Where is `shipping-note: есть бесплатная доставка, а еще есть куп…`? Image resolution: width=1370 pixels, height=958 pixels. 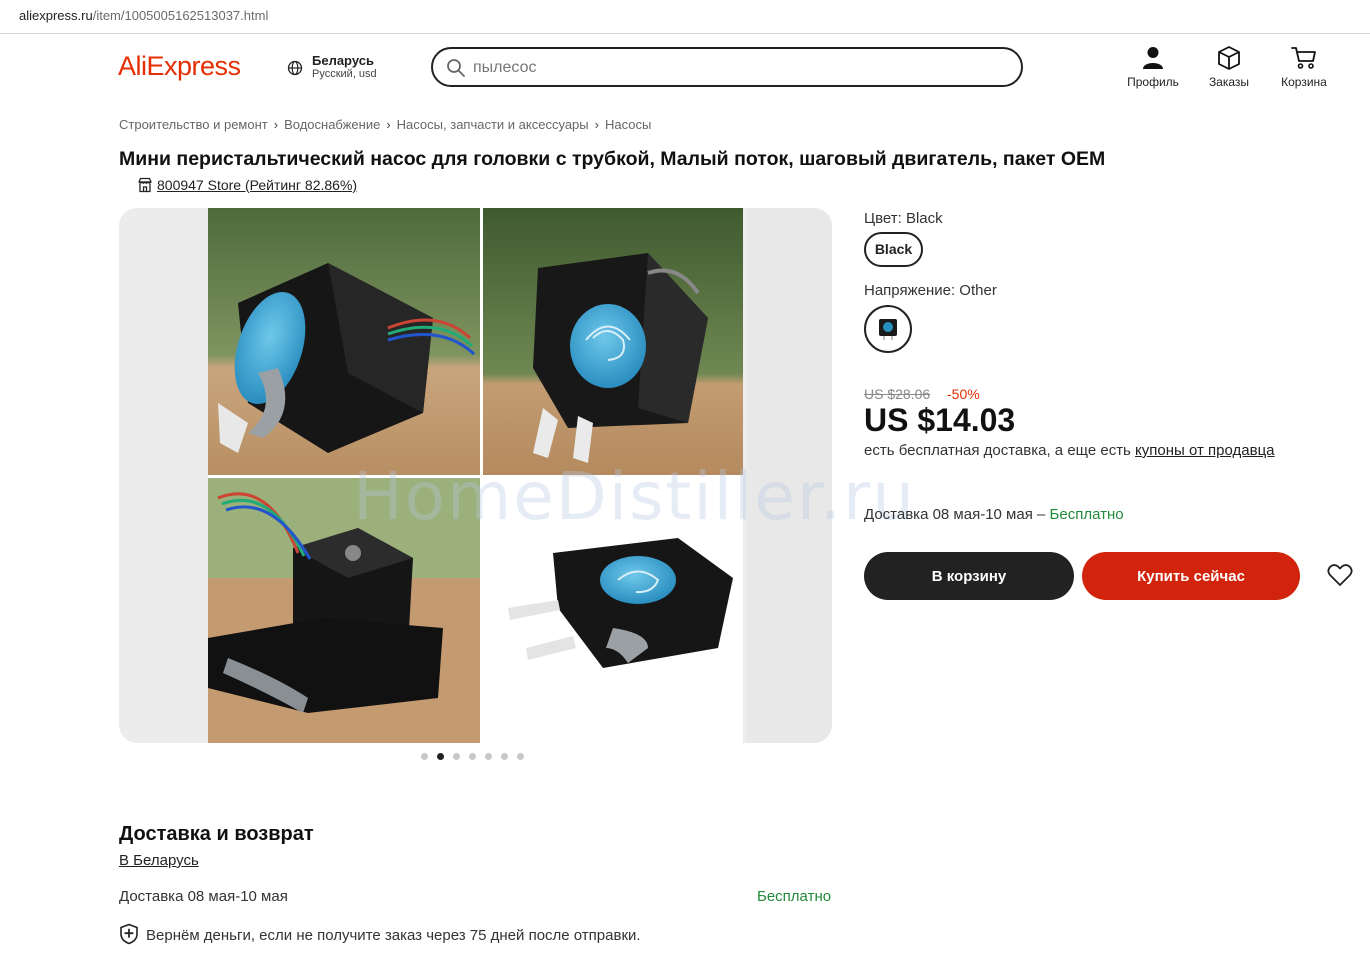
shipping-note: есть бесплатная доставка, а еще есть куп… is located at coordinates (1069, 450).